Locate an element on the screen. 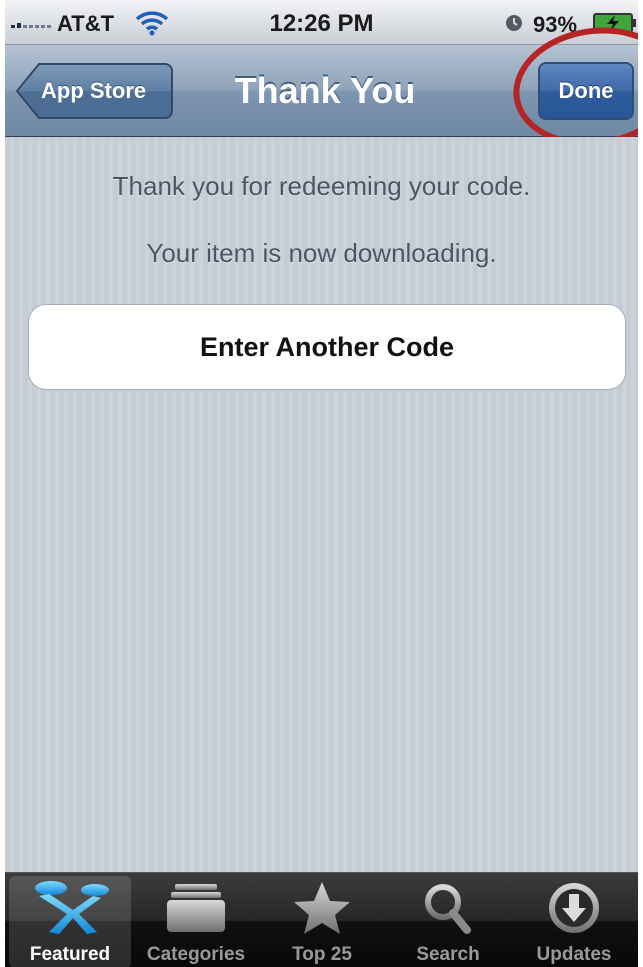  back-button-app-store: App Store is located at coordinates (94, 91).